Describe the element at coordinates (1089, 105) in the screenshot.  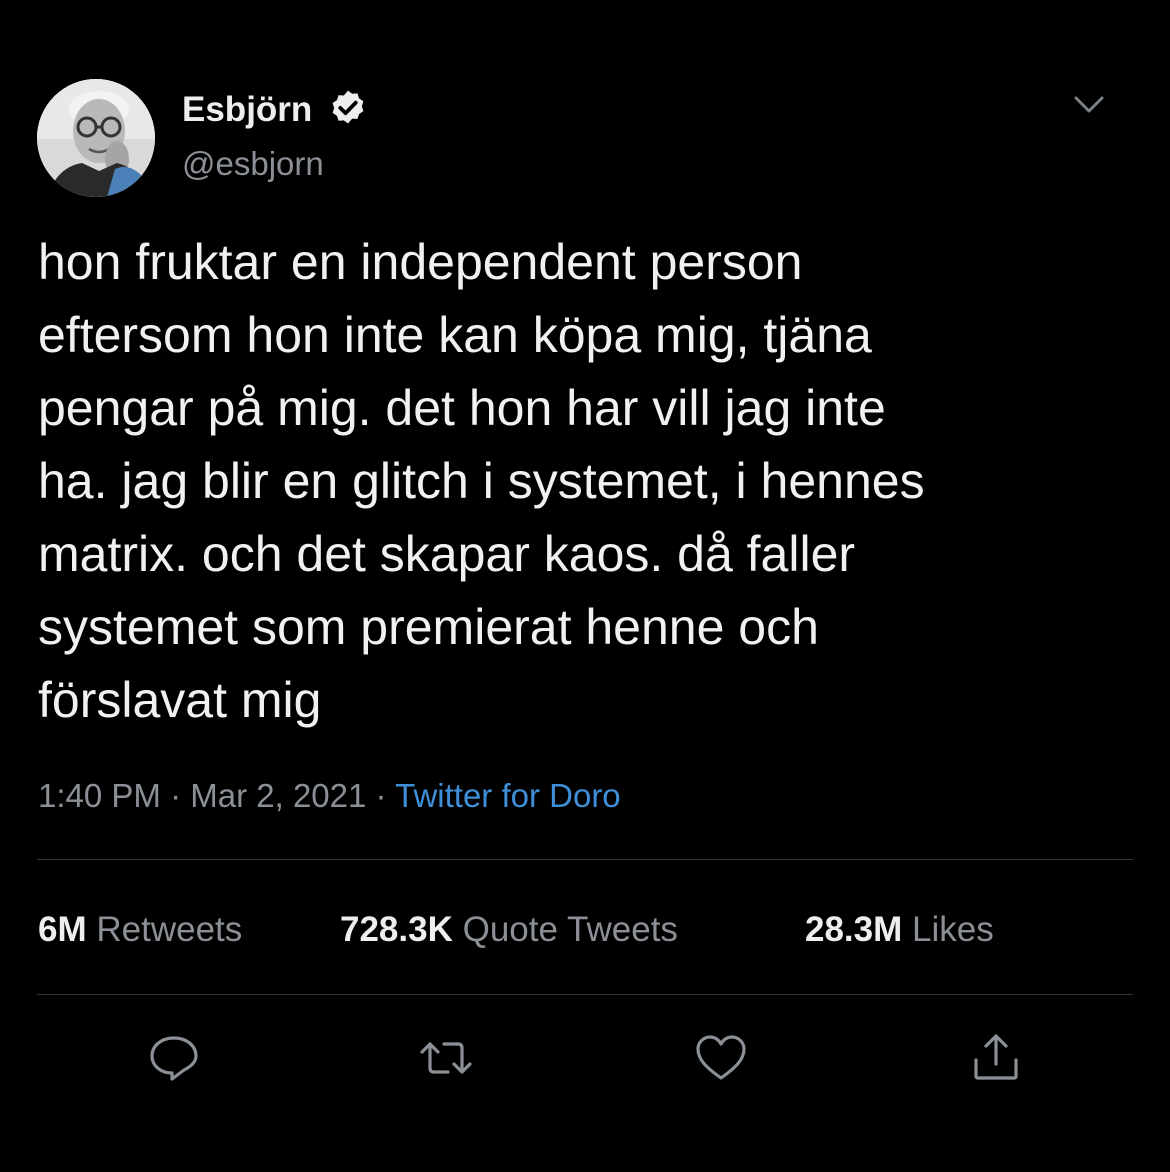
I see `chevron-down-icon` at that location.